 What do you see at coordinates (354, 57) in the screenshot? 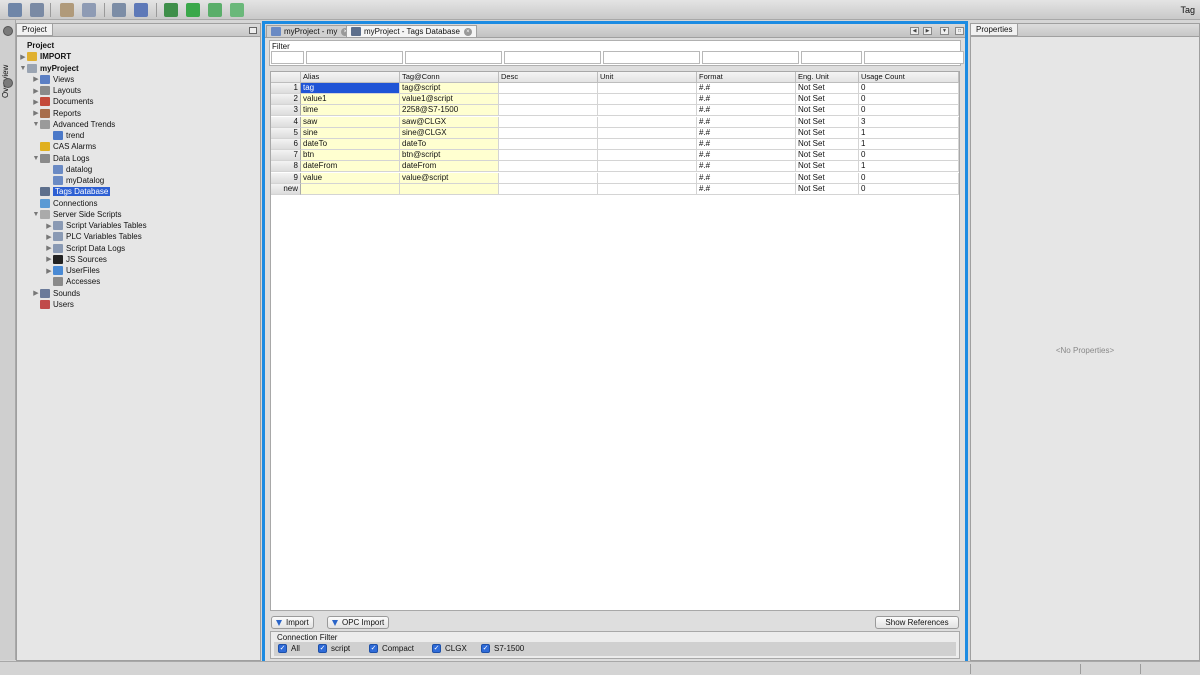
I see `filter-input-alias` at bounding box center [354, 57].